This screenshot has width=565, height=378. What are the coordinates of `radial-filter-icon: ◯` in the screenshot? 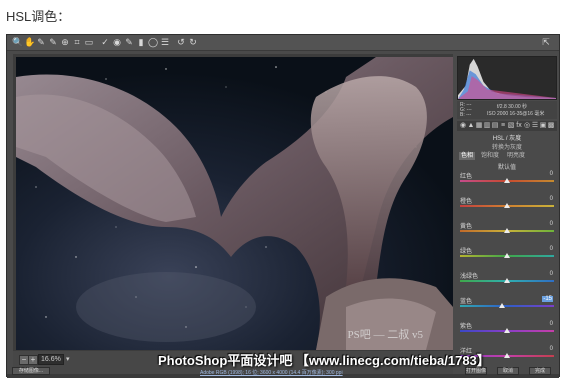 It's located at (153, 42).